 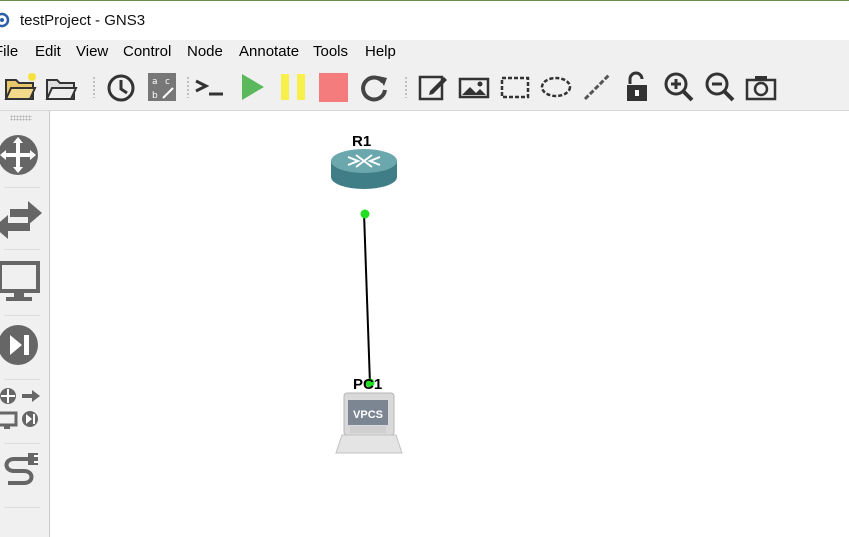 What do you see at coordinates (23, 156) in the screenshot?
I see `routers-category-icon` at bounding box center [23, 156].